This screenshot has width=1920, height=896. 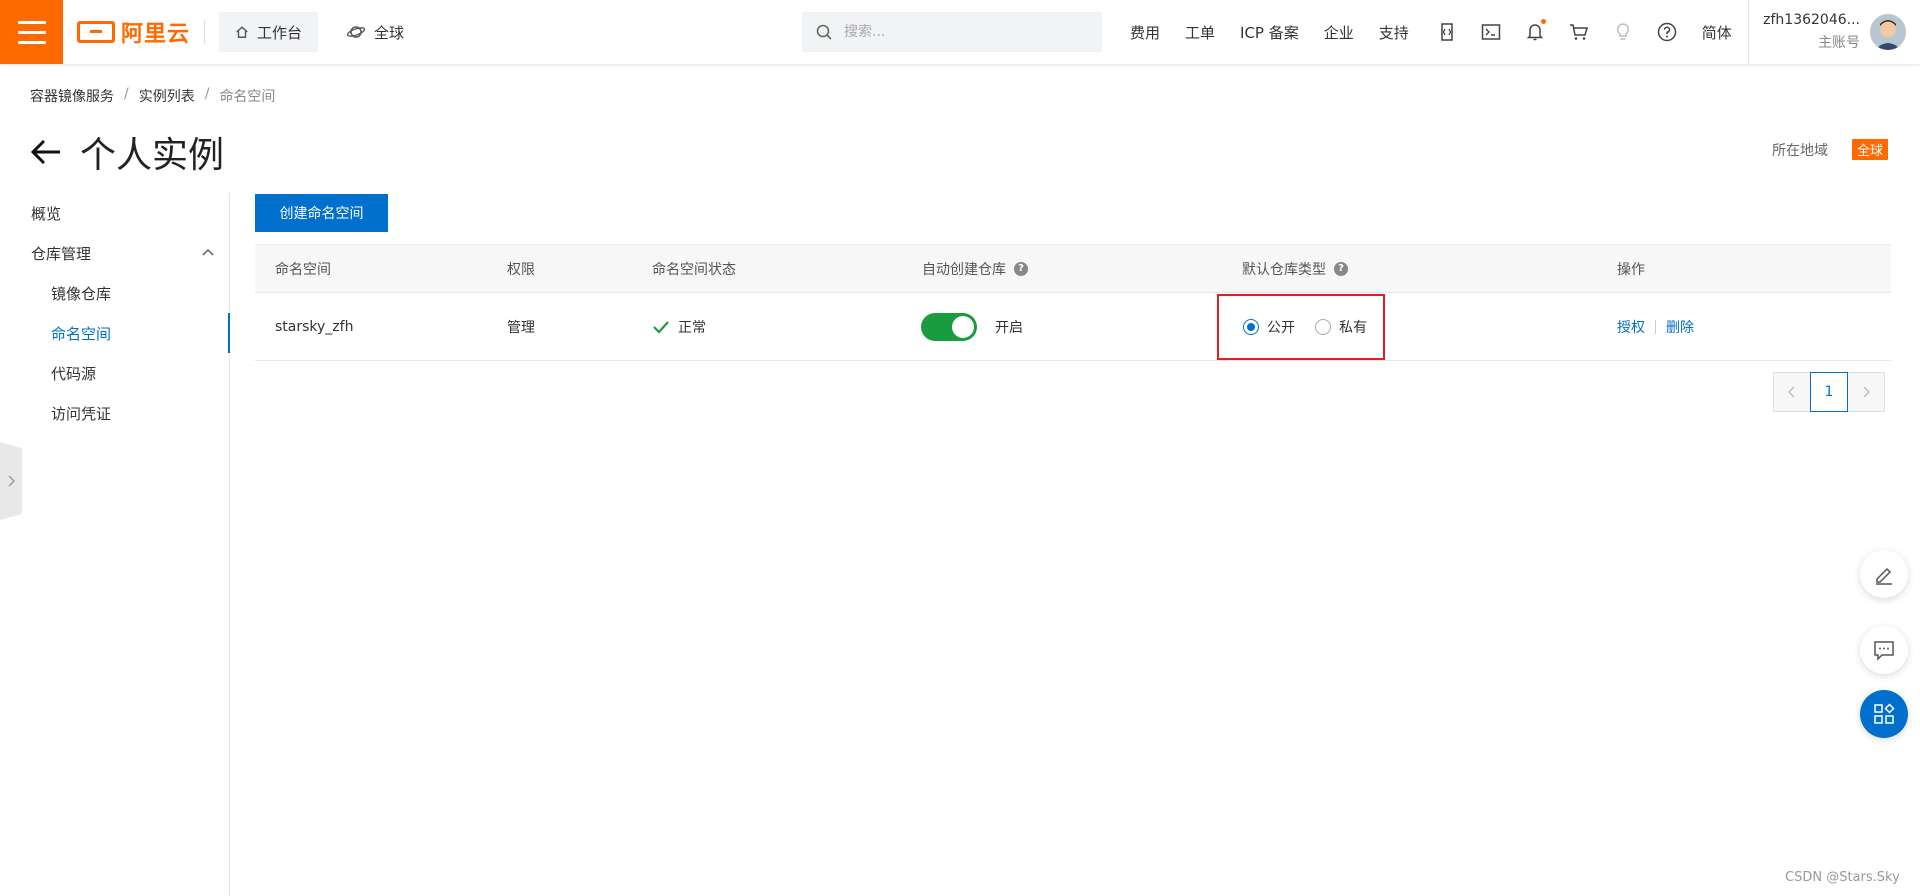 What do you see at coordinates (46, 152) in the screenshot?
I see `back-arrow-icon` at bounding box center [46, 152].